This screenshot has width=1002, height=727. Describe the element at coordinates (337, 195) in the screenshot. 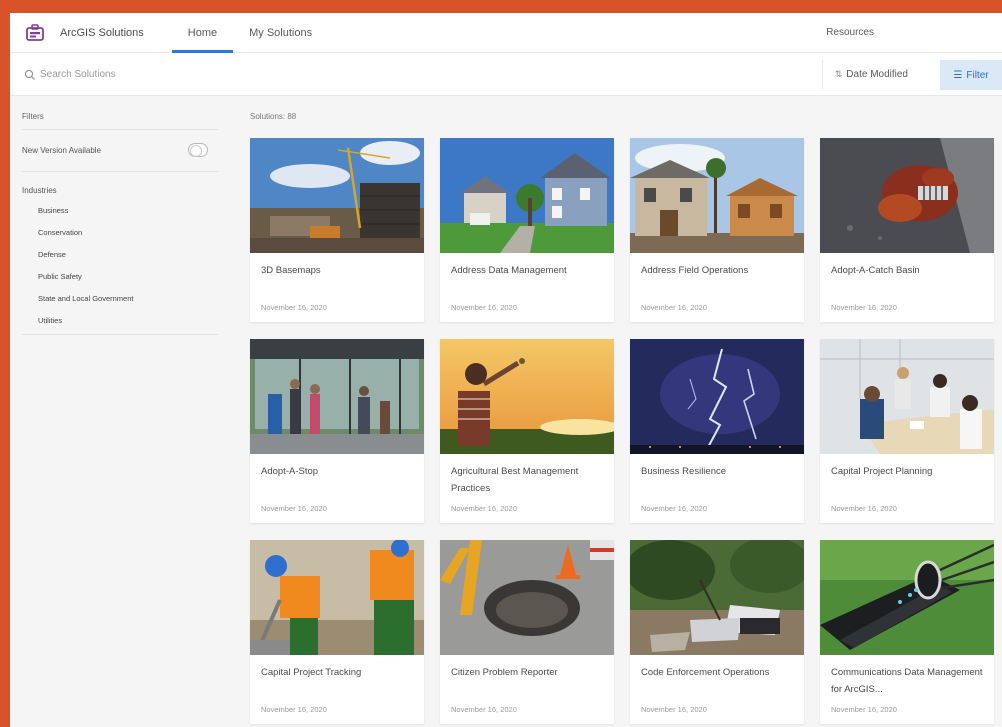

I see `construction-site-image` at that location.